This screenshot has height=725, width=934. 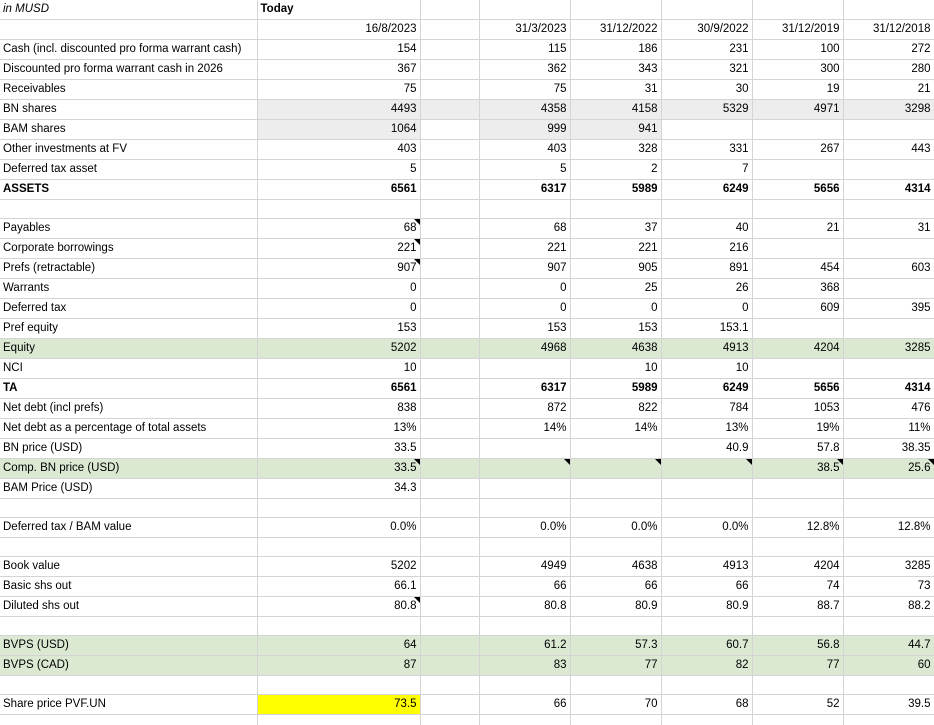 I want to click on cell-d5: 395, so click(x=888, y=308).